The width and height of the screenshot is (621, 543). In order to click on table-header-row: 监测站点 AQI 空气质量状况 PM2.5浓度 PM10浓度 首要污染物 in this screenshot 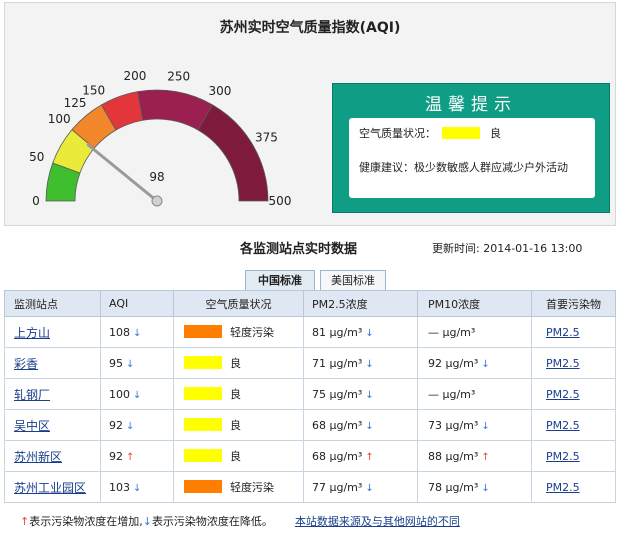, I will do `click(310, 303)`.